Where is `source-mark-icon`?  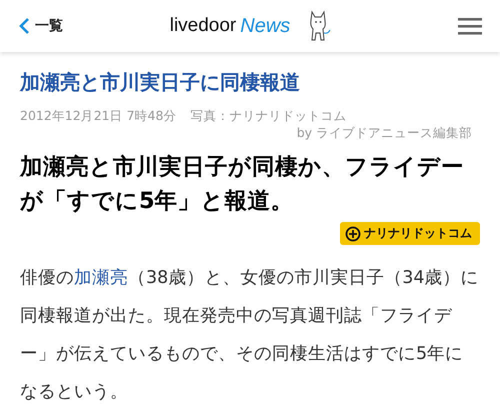 source-mark-icon is located at coordinates (353, 234).